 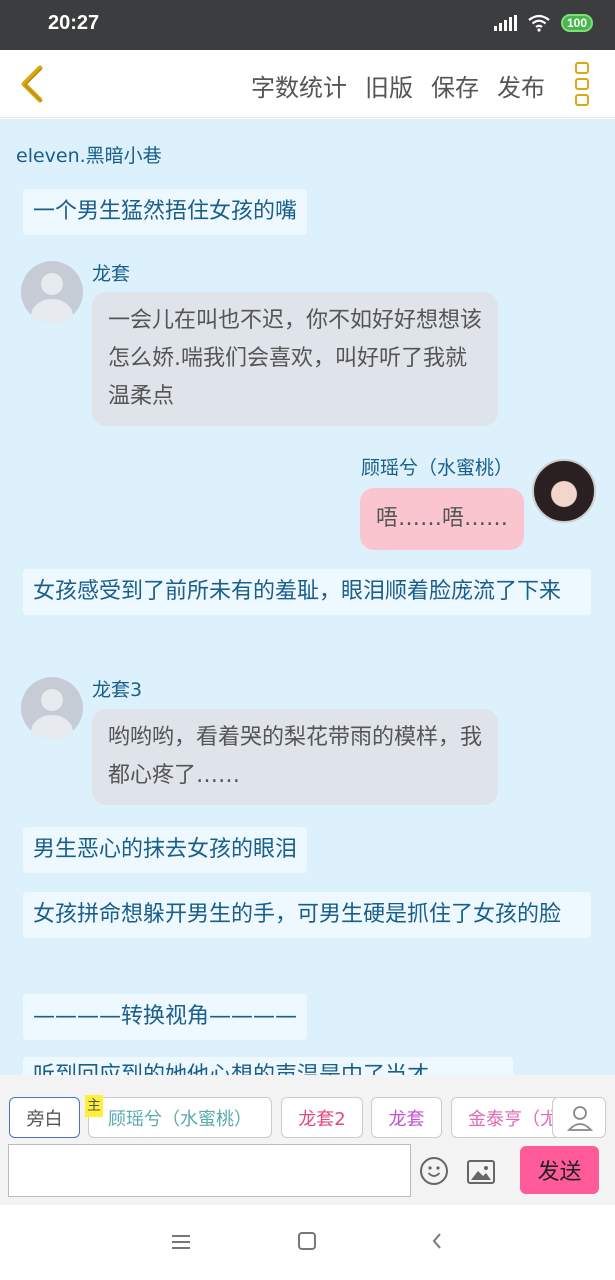 I want to click on more-menu-icon, so click(x=583, y=84).